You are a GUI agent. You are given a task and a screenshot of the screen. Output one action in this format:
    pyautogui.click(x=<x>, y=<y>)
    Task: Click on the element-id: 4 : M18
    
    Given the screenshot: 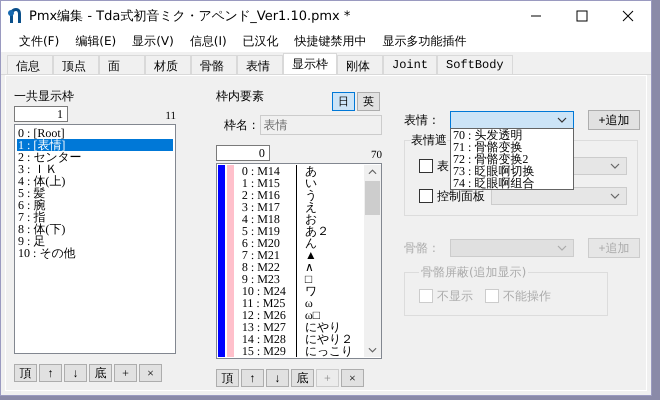 What is the action you would take?
    pyautogui.click(x=261, y=219)
    